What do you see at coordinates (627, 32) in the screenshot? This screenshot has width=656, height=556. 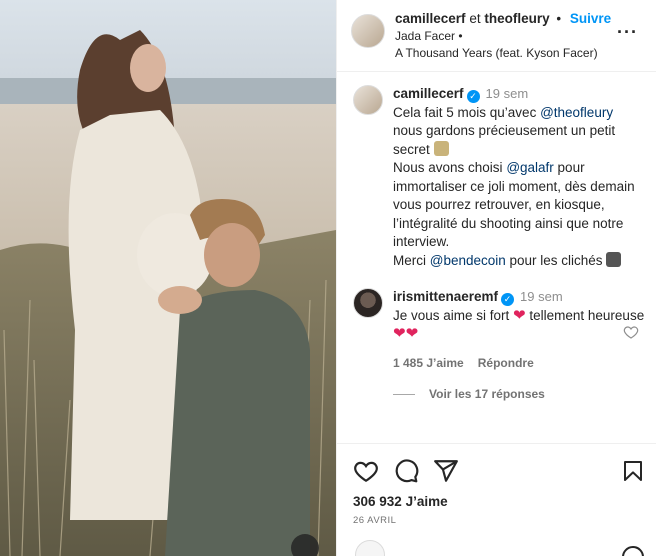 I see `more-options-icon: ···` at bounding box center [627, 32].